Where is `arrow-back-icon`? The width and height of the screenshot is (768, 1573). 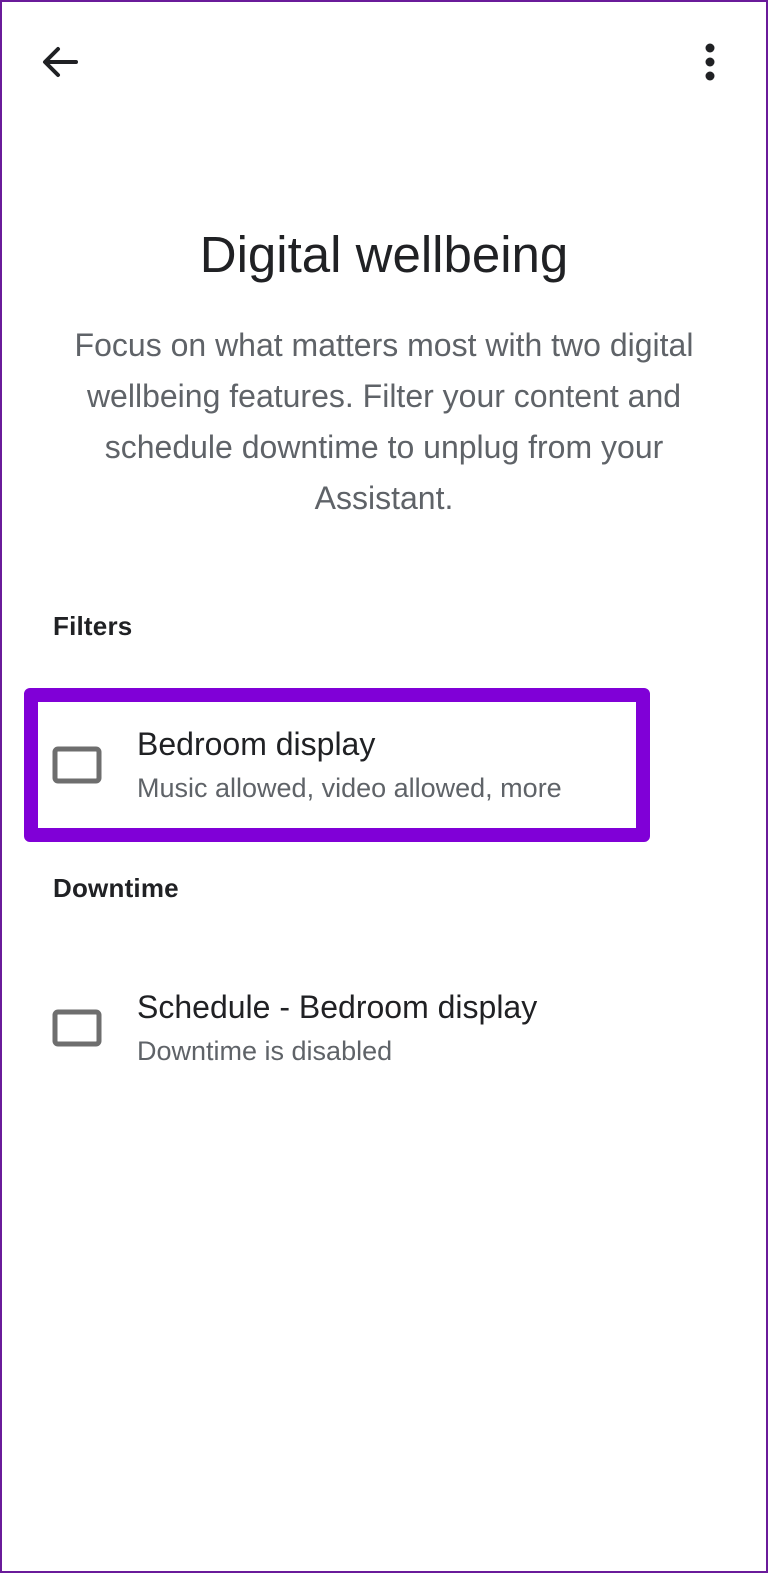
arrow-back-icon is located at coordinates (60, 62).